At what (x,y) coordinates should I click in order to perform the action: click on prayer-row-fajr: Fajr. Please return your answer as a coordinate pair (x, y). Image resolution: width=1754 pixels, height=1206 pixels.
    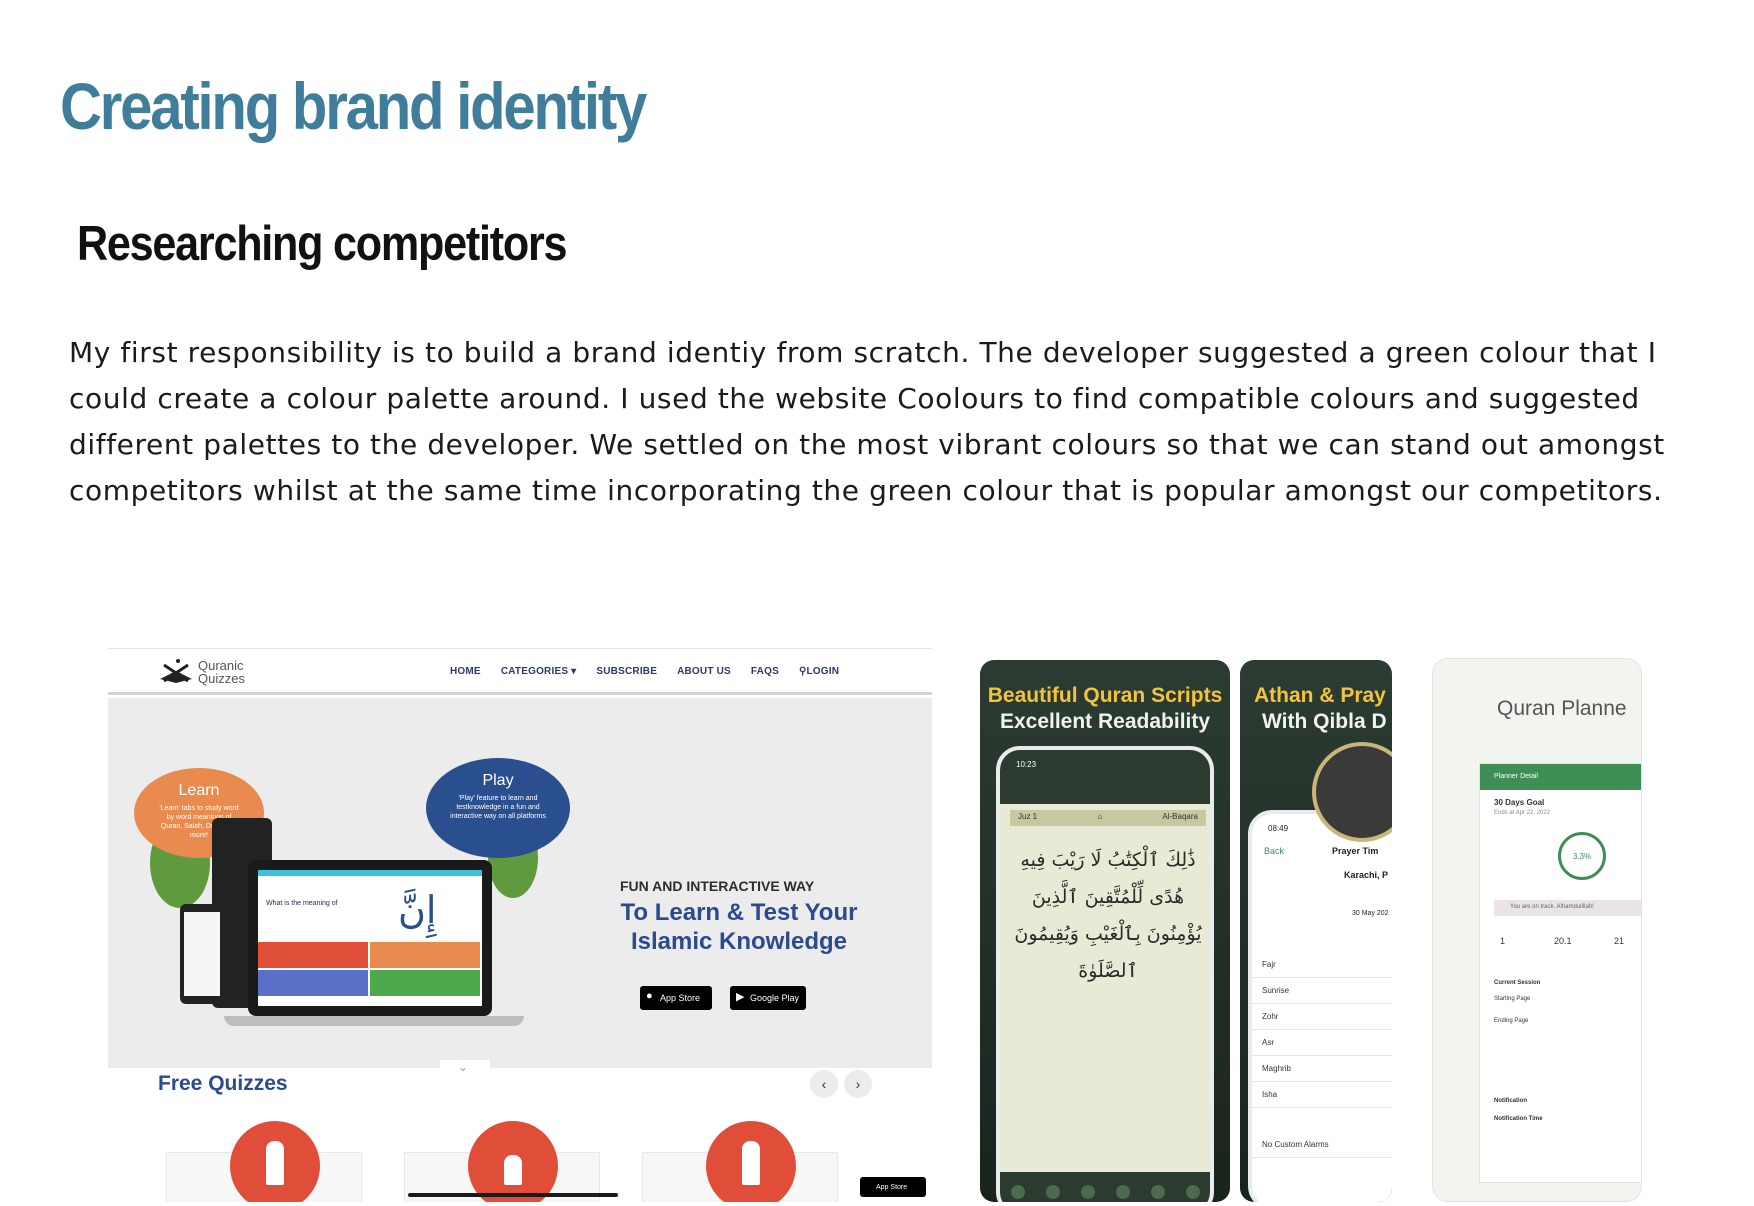
    Looking at the image, I should click on (1322, 965).